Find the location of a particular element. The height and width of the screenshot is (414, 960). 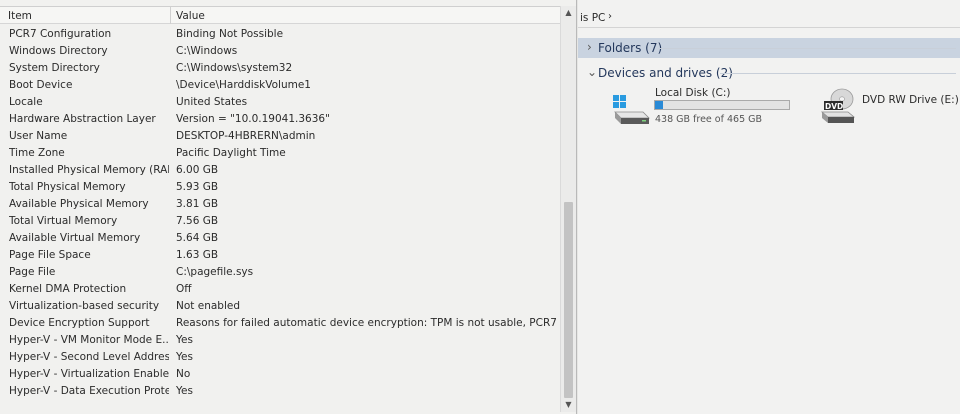

breadcrumb-chevron-icon: › is located at coordinates (610, 16).